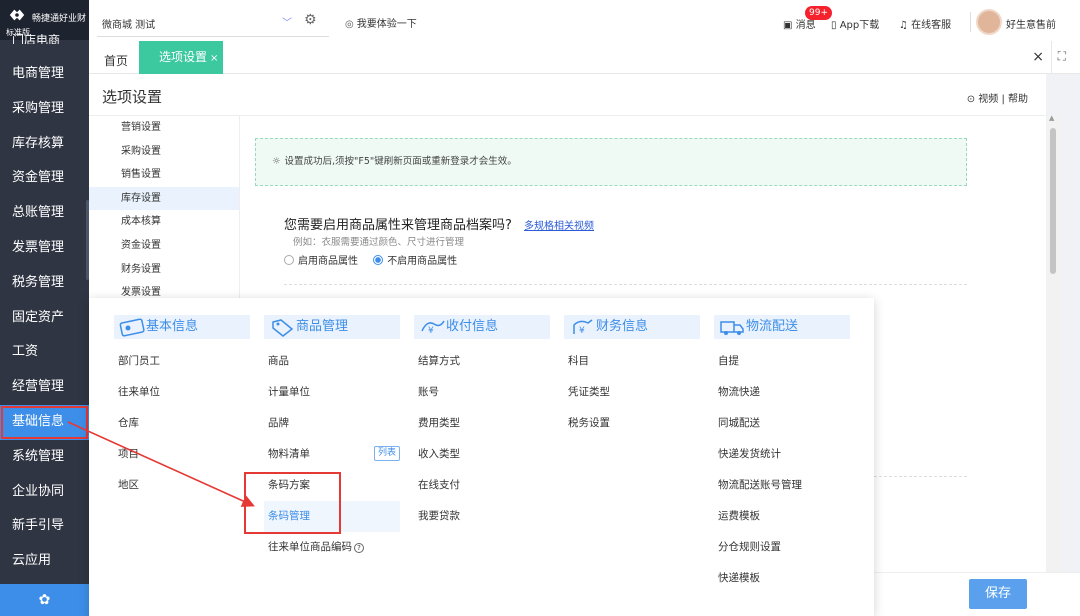  Describe the element at coordinates (44, 561) in the screenshot. I see `sidebar-item-cloud-apps: 云应用` at that location.